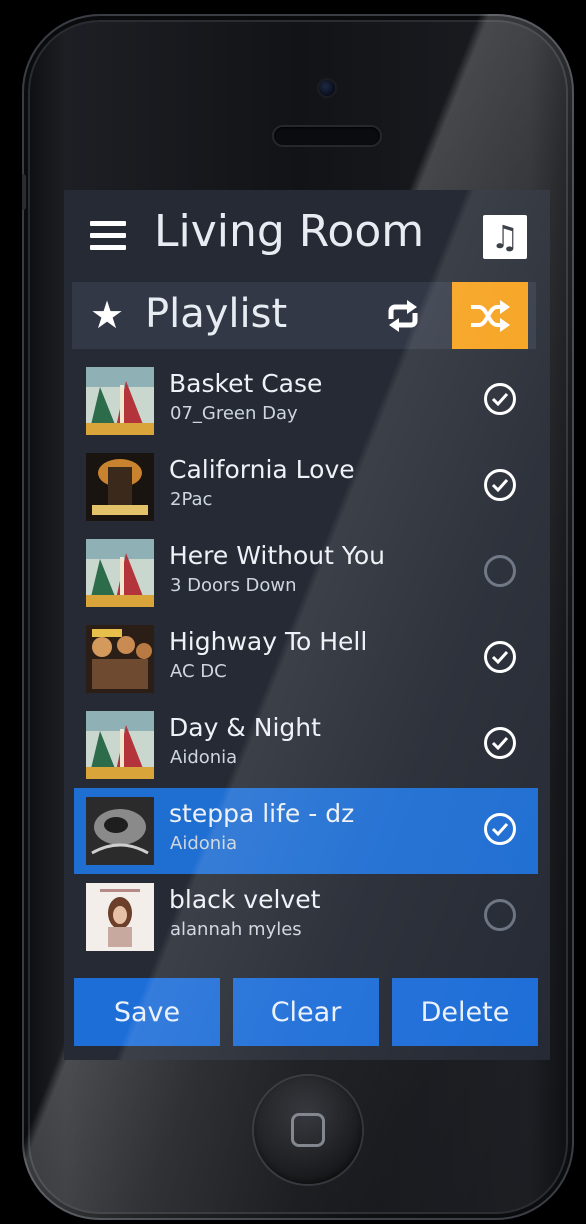 The height and width of the screenshot is (1224, 586). I want to click on song-row: California Love 2Pac, so click(306, 487).